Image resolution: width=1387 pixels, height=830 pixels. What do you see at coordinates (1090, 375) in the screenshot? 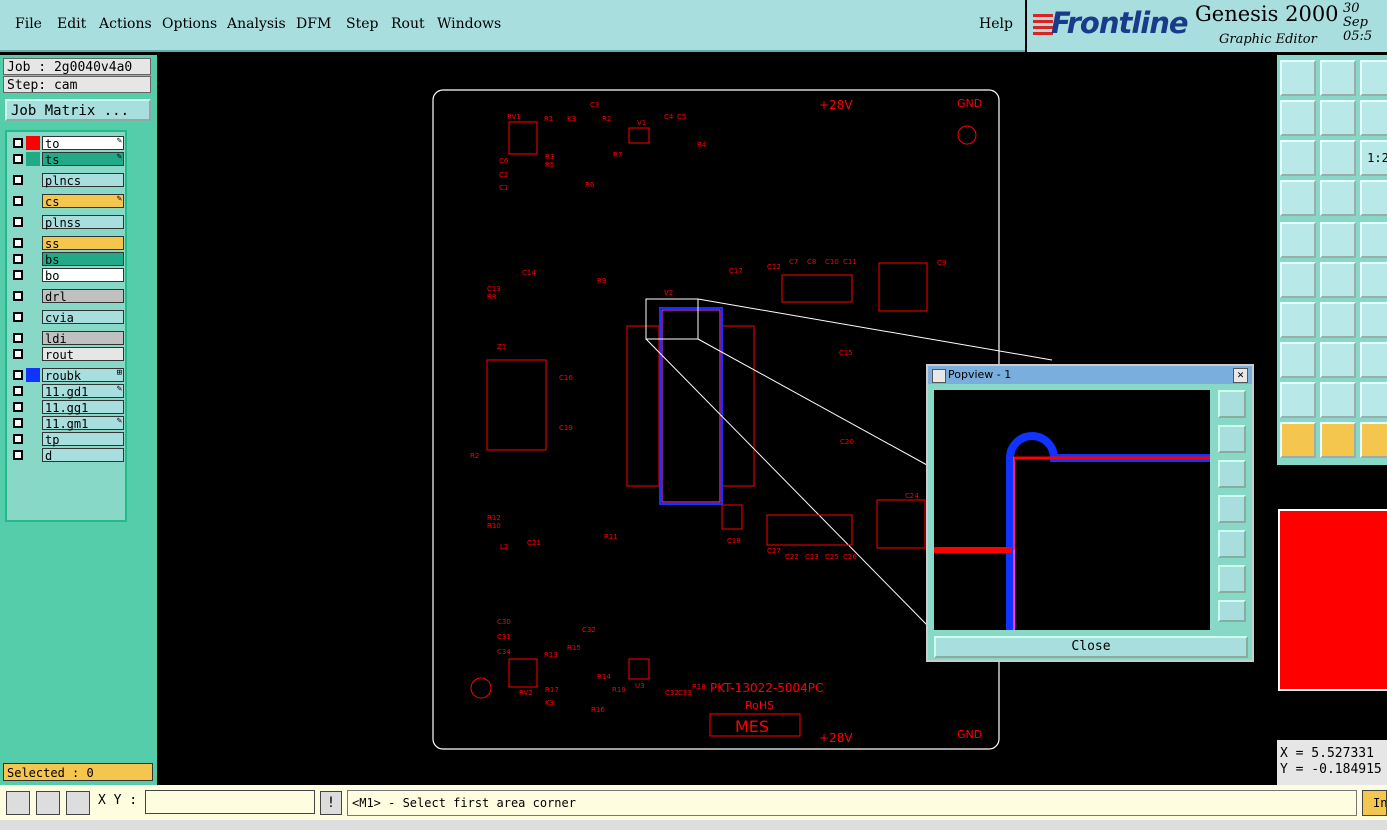
I see `popview-titlebar: Popview - 1 ✕` at bounding box center [1090, 375].